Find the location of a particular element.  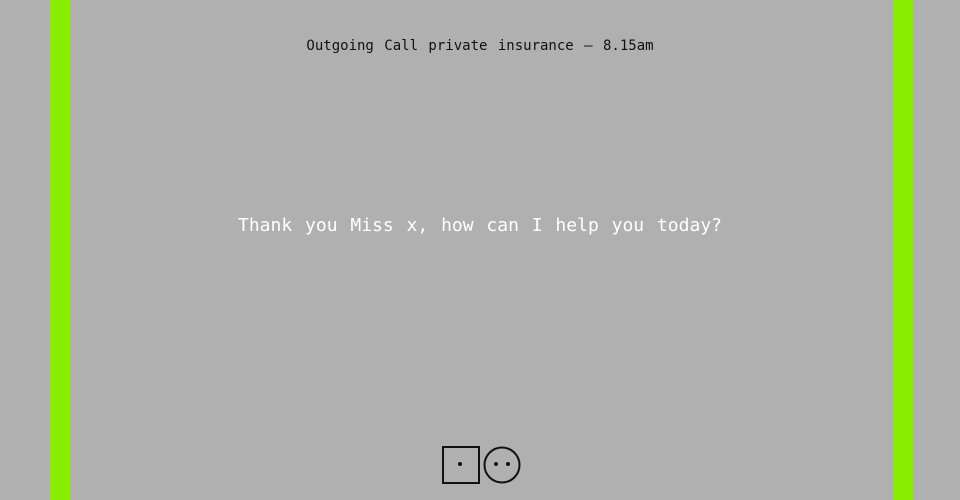

control-icons is located at coordinates (483, 466).